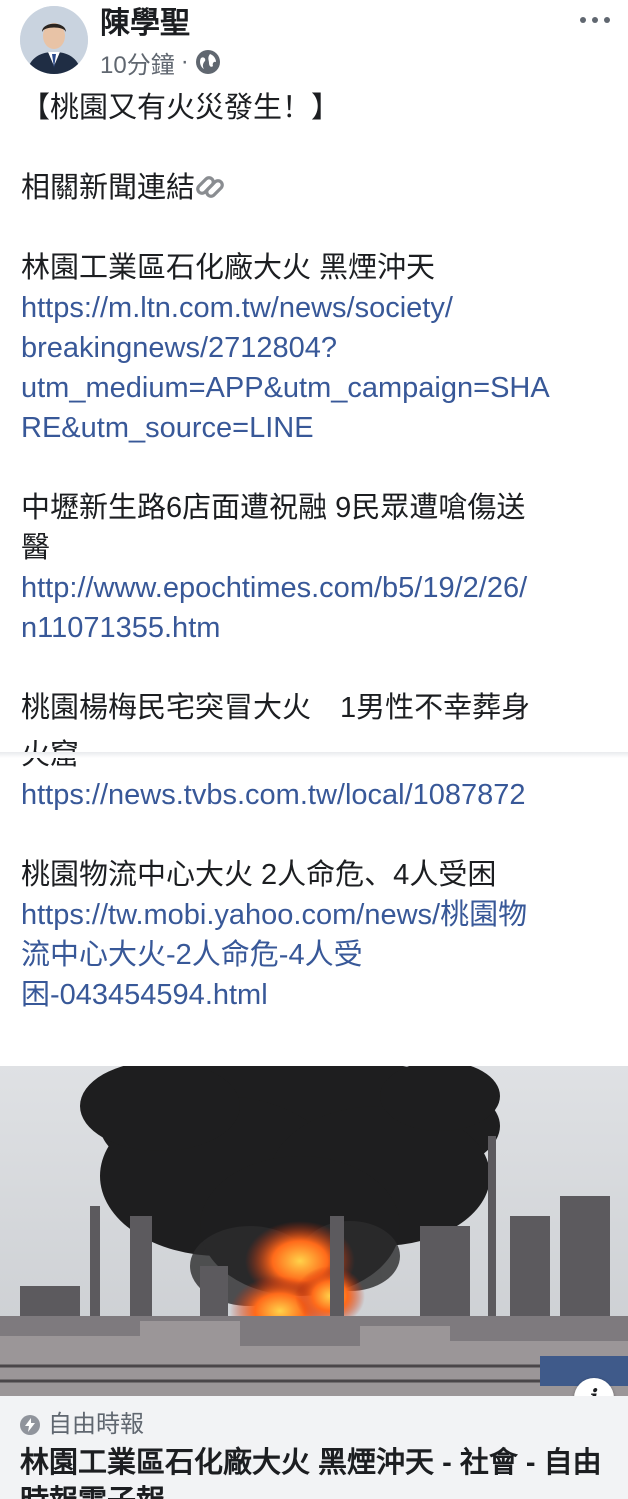  I want to click on preview-source: 自由時報, so click(82, 1425).